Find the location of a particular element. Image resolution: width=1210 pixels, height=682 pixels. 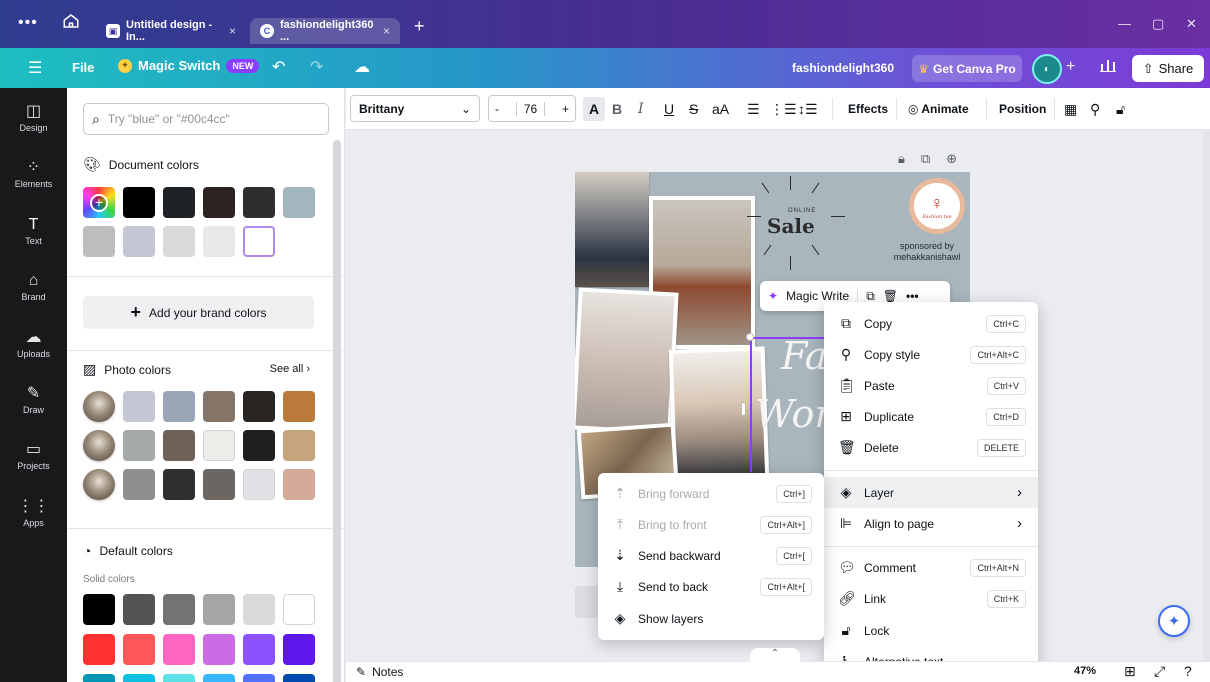

list-icon: ⋮☰ is located at coordinates (783, 109).